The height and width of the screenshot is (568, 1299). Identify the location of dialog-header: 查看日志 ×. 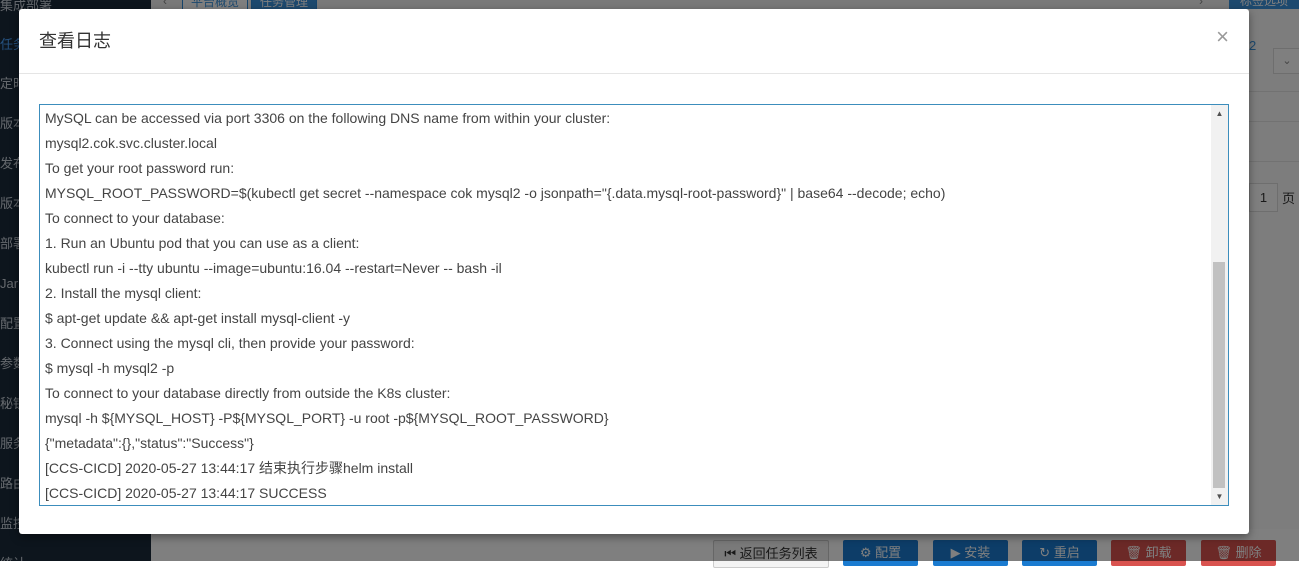
(634, 41).